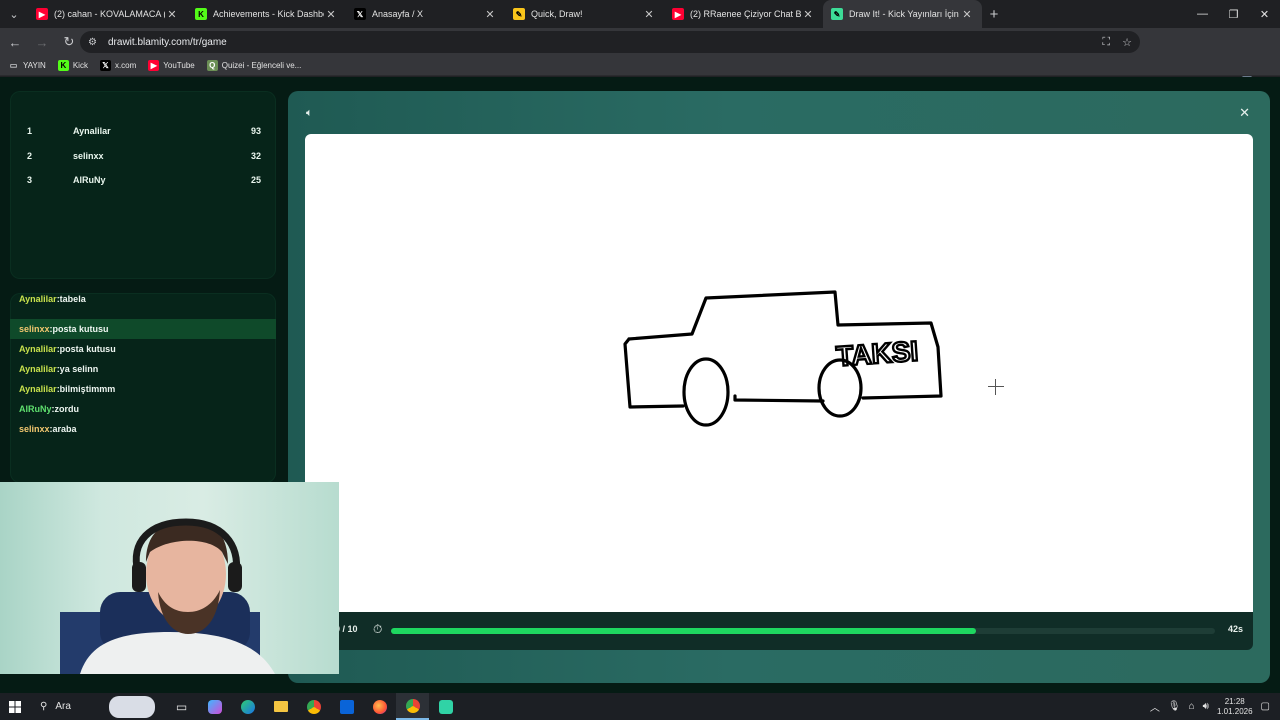  What do you see at coordinates (1215, 706) in the screenshot?
I see `system-tray: ︿ 🎙︎ ⌂ 🔊︎ 21:28 1.01.2026 ▢` at bounding box center [1215, 706].